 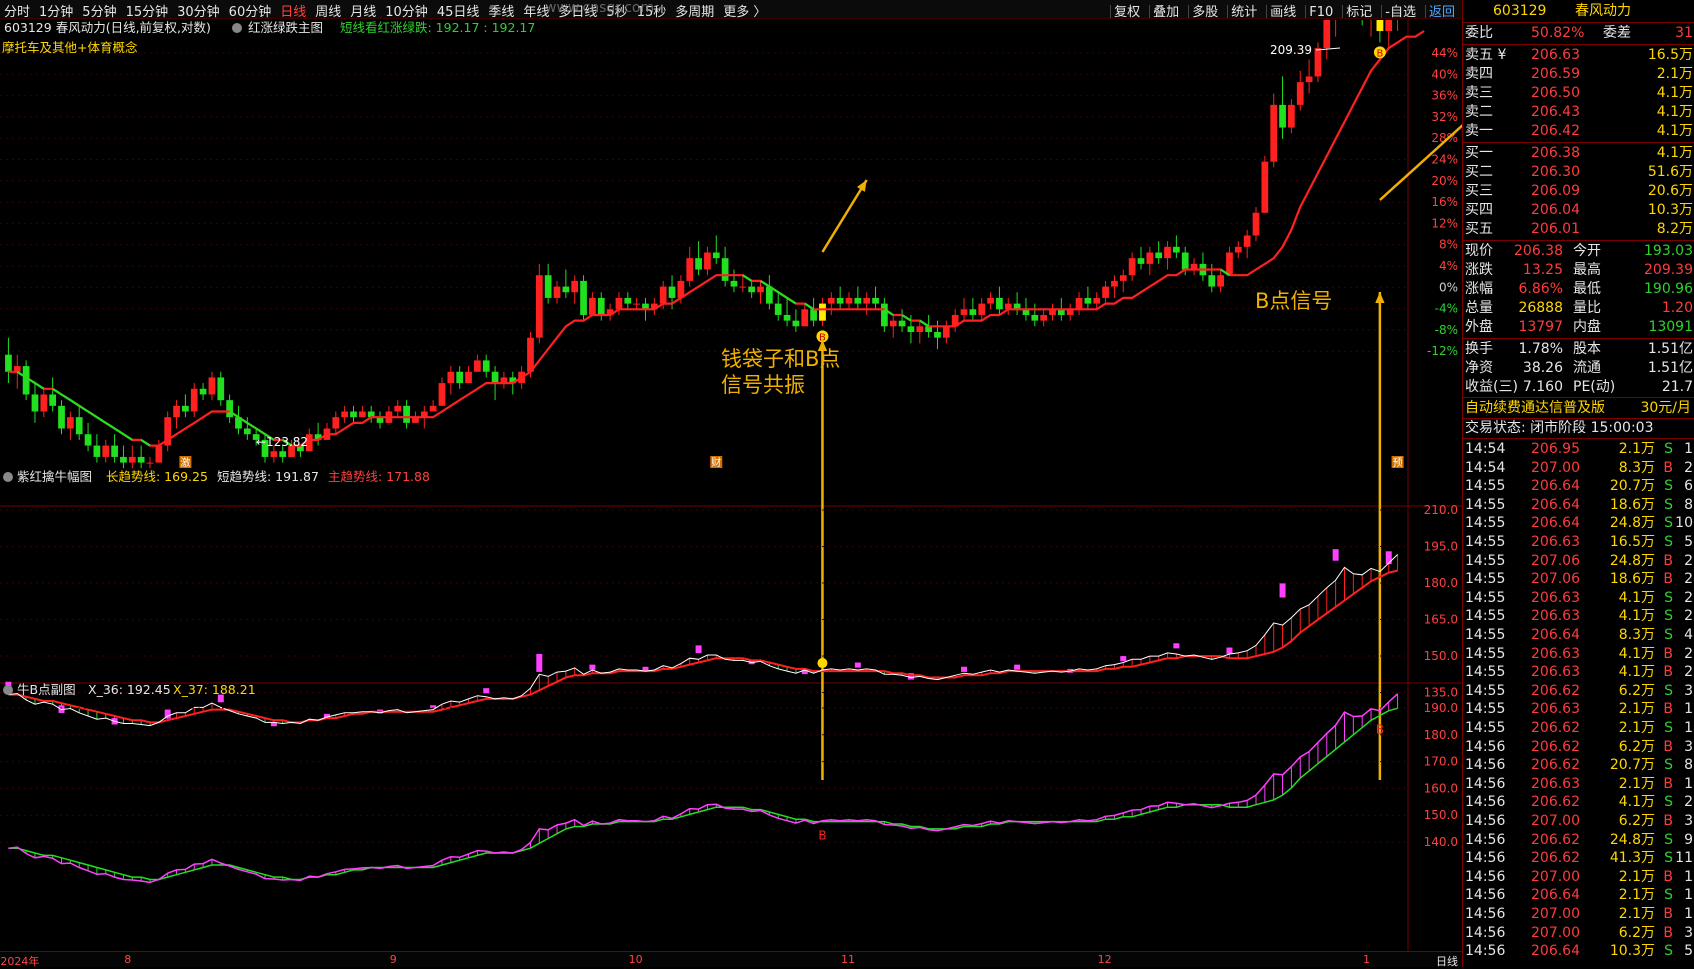 What do you see at coordinates (744, 11) in the screenshot?
I see `period-tab: 更多 〉` at bounding box center [744, 11].